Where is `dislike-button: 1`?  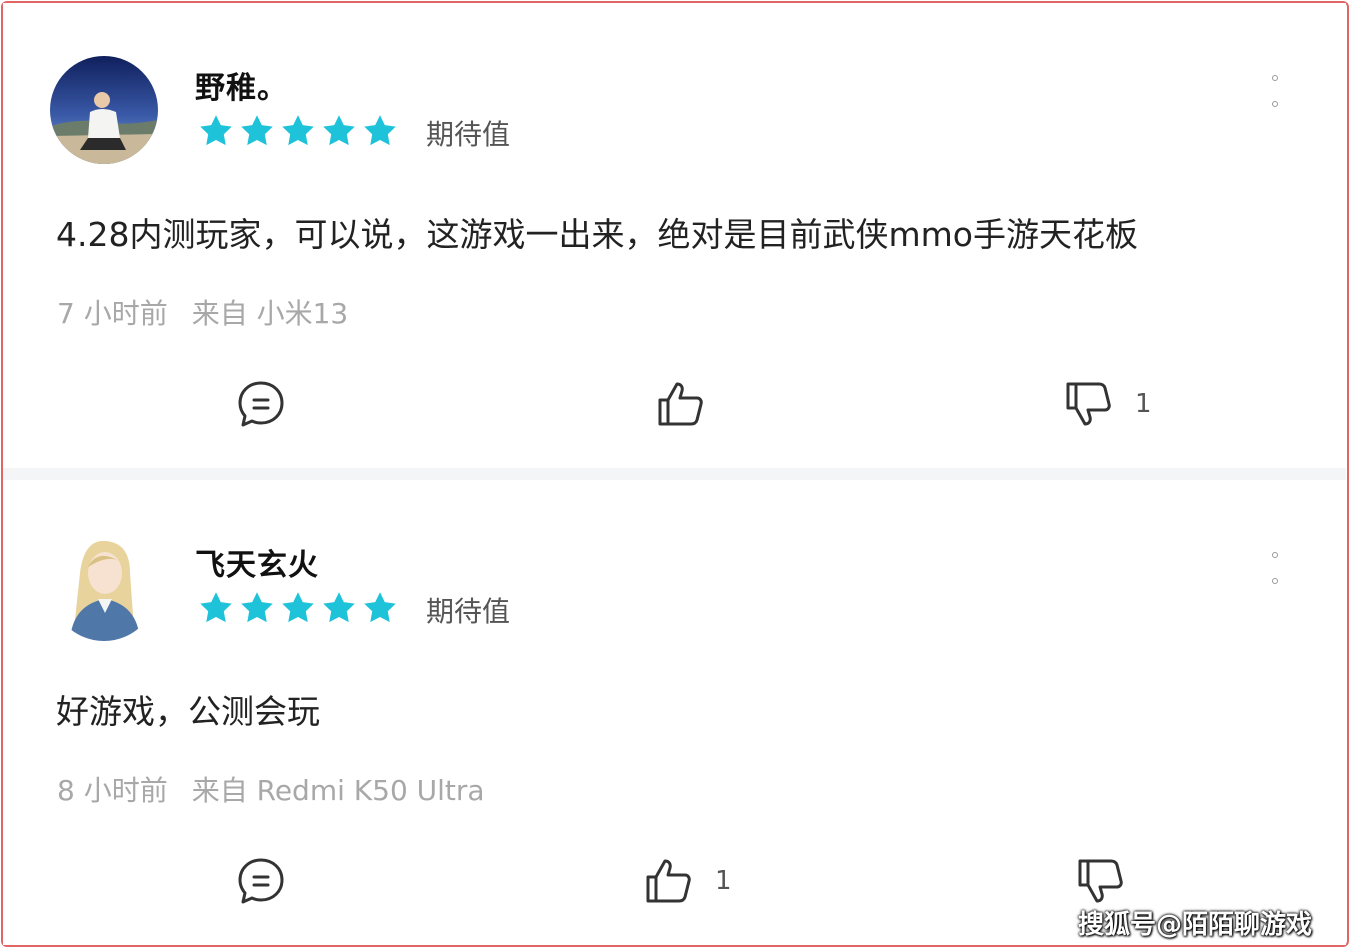 dislike-button: 1 is located at coordinates (1107, 404).